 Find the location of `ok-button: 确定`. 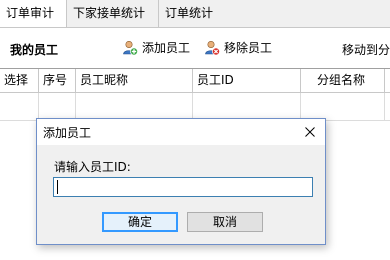

ok-button: 确定 is located at coordinates (140, 222).